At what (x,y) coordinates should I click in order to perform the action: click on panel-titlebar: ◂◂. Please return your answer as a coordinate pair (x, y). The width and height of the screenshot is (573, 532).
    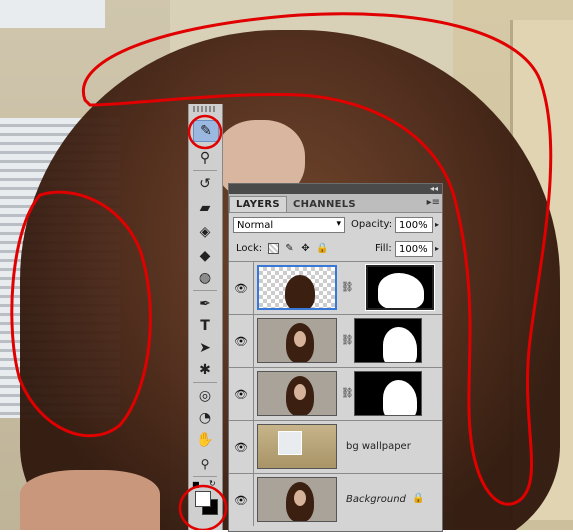
    Looking at the image, I should click on (335, 189).